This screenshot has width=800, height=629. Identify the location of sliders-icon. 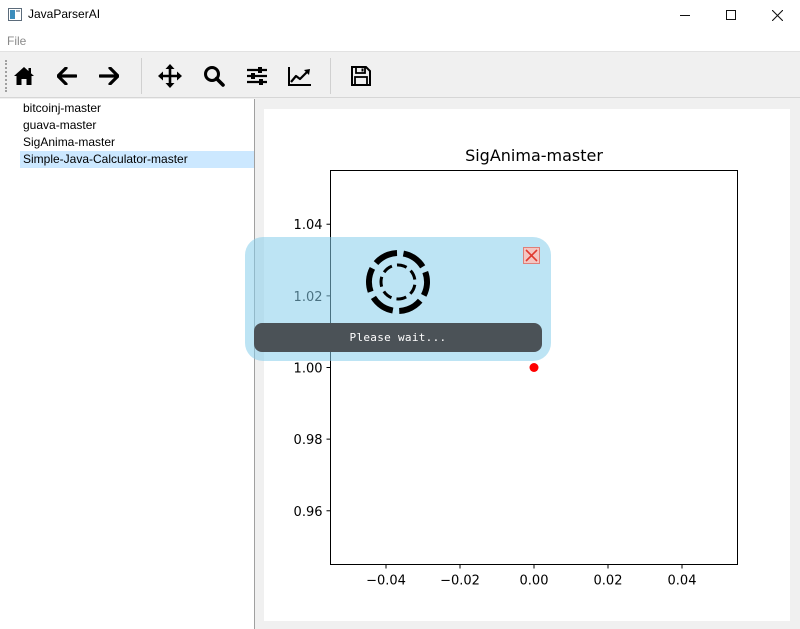
(257, 76).